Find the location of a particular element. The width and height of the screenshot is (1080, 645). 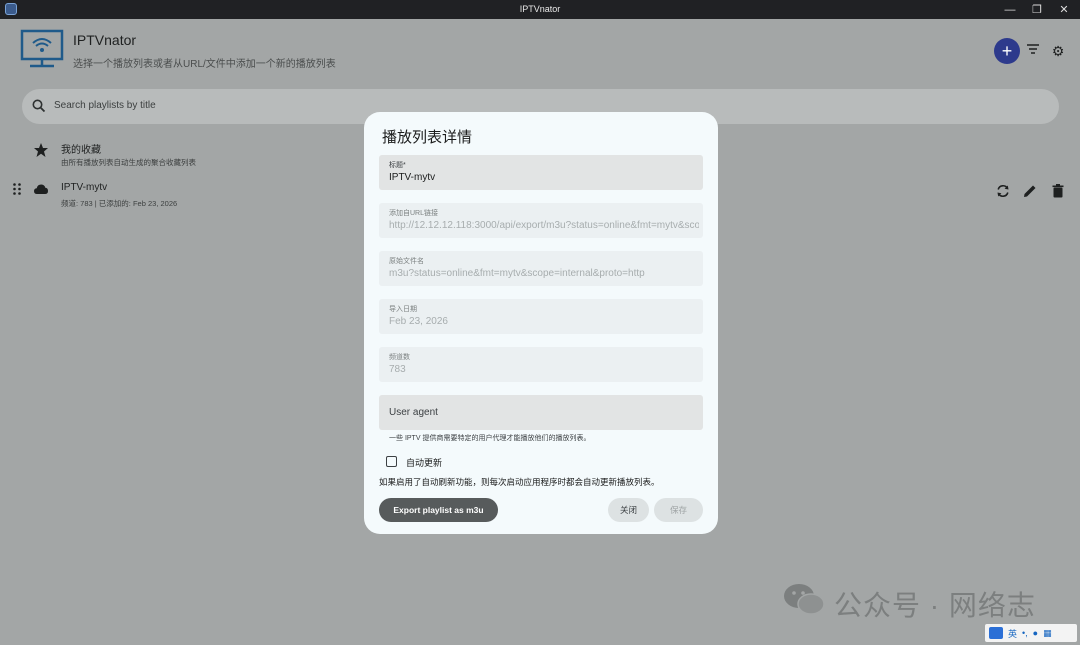

export-m3u-button: Export playlist as m3u is located at coordinates (438, 510).